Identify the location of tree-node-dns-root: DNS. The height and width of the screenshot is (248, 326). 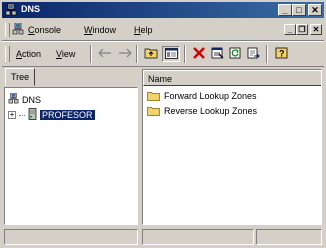
(25, 99).